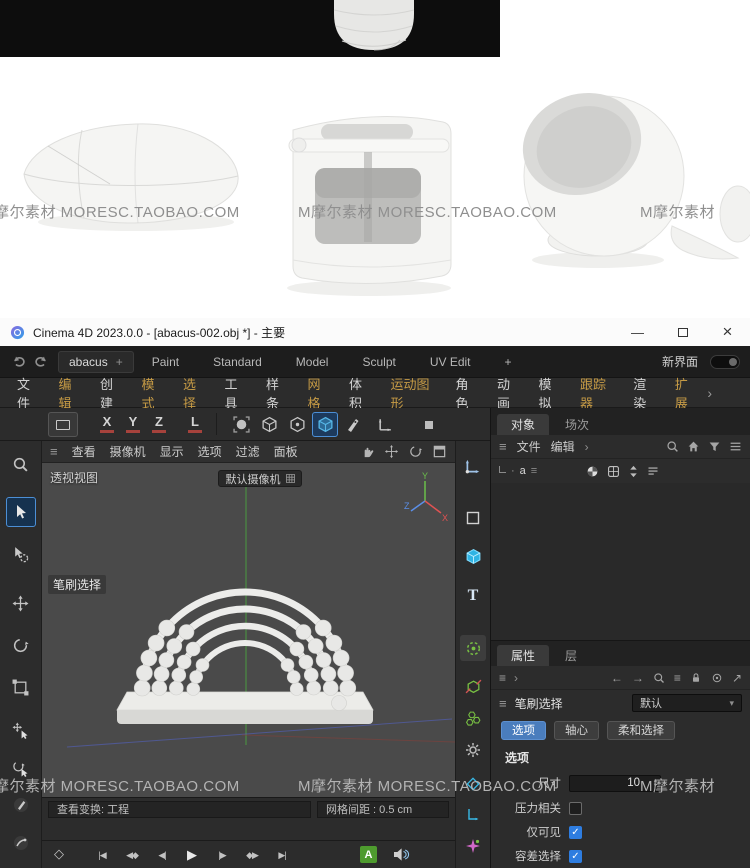  What do you see at coordinates (473, 466) in the screenshot?
I see `coordinates-icon` at bounding box center [473, 466].